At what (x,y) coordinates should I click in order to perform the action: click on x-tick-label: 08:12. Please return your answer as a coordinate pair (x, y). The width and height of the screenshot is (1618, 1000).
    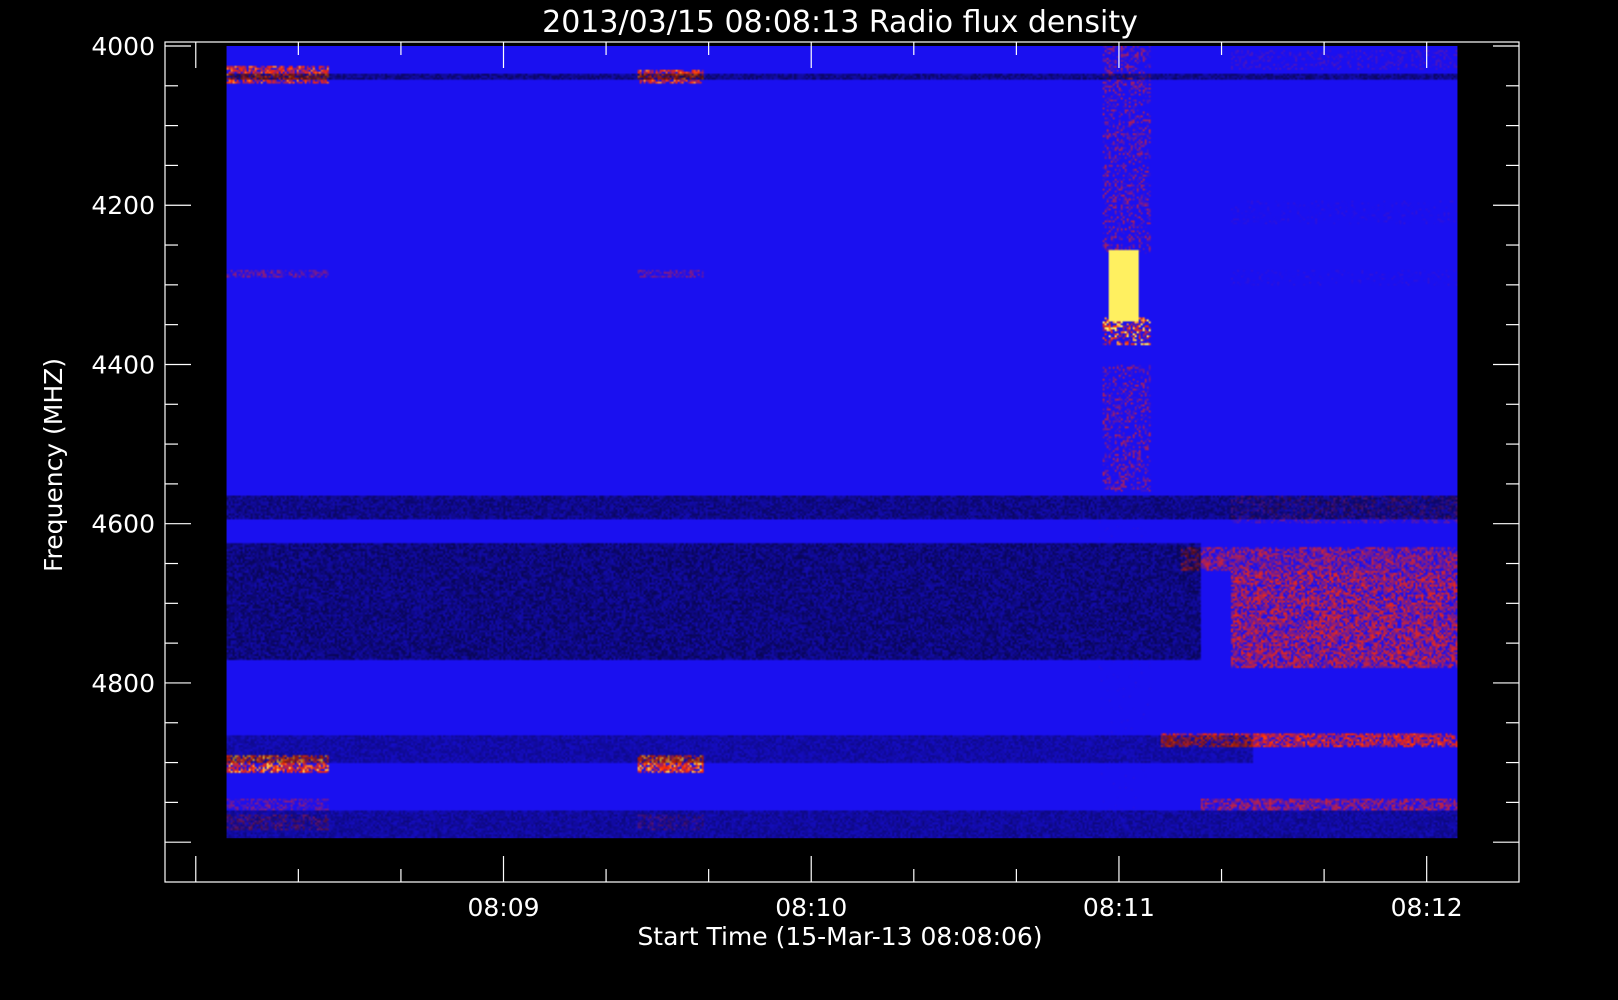
    Looking at the image, I should click on (1427, 907).